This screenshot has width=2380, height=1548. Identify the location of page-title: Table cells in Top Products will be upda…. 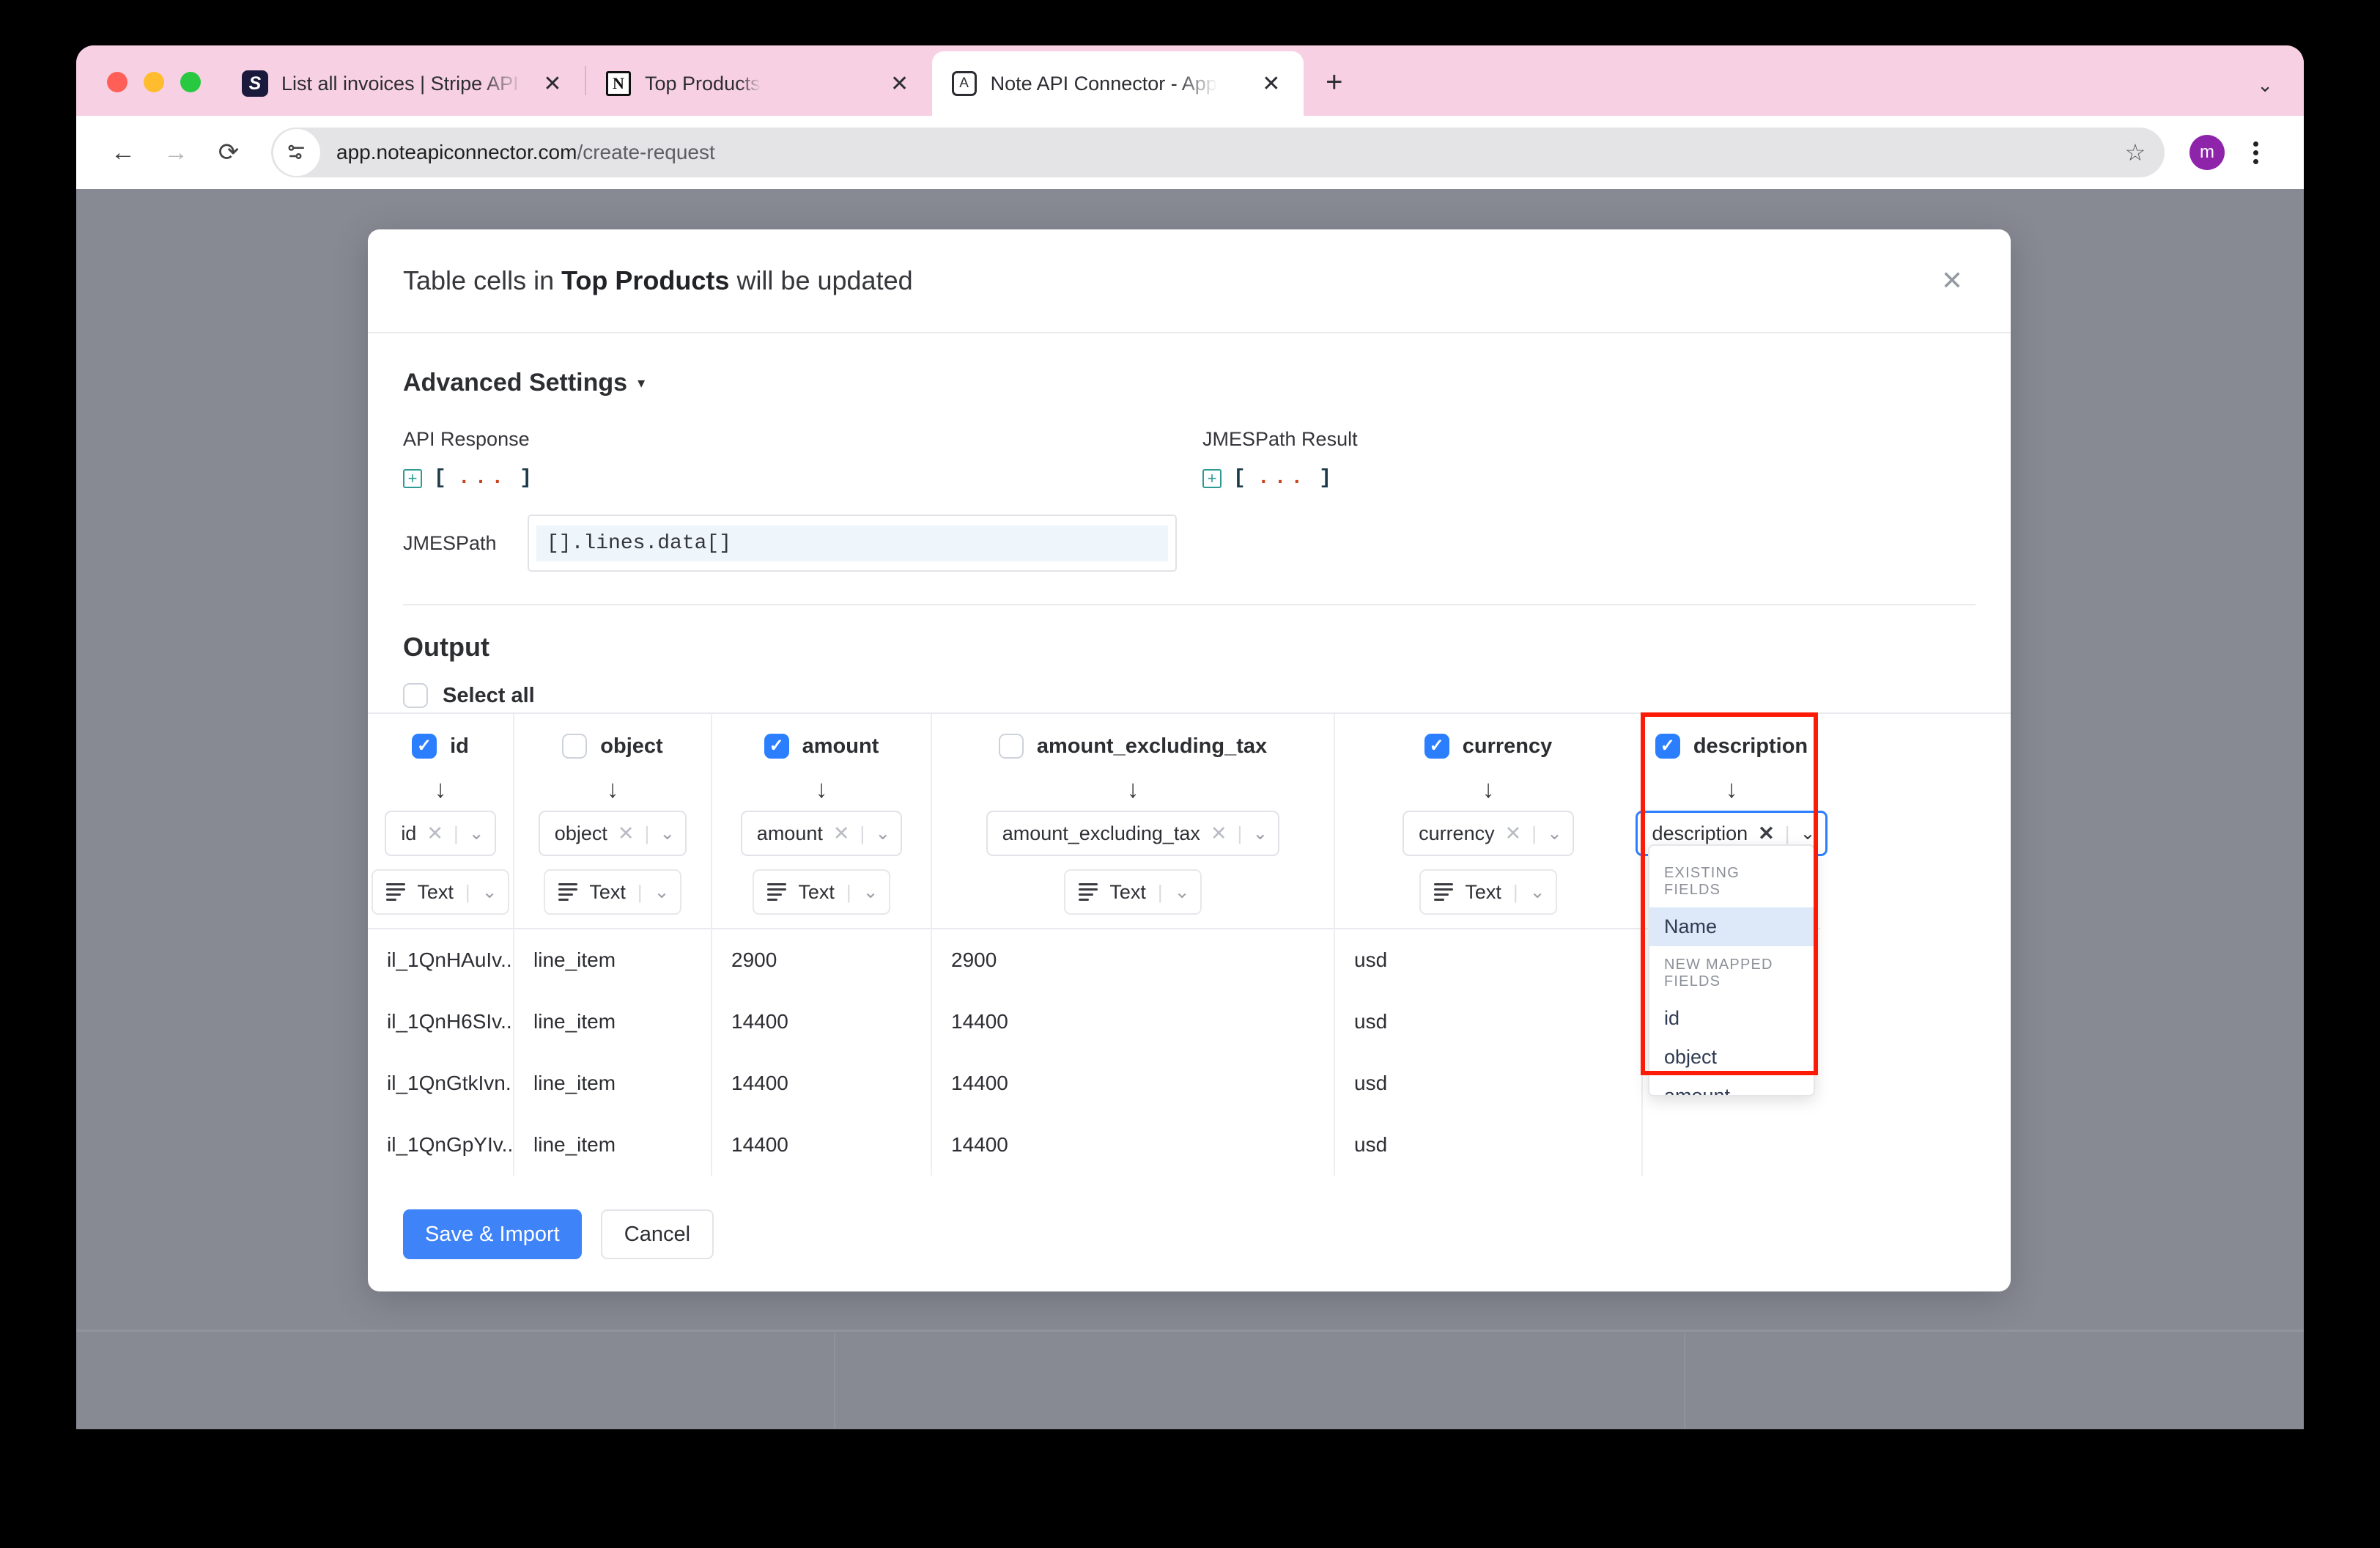
(658, 280).